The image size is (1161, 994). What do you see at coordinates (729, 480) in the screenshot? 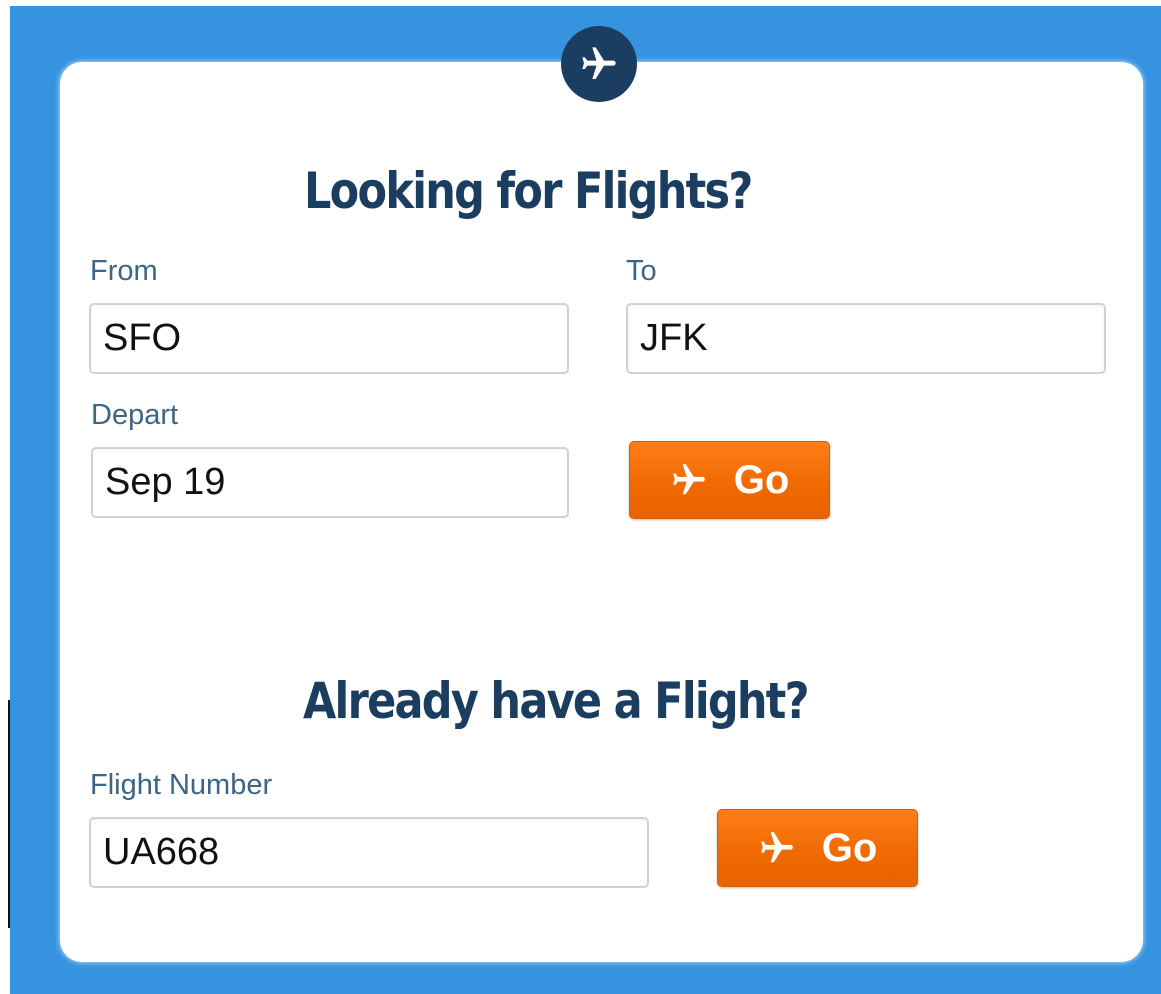
I see `search-go-button: Go` at bounding box center [729, 480].